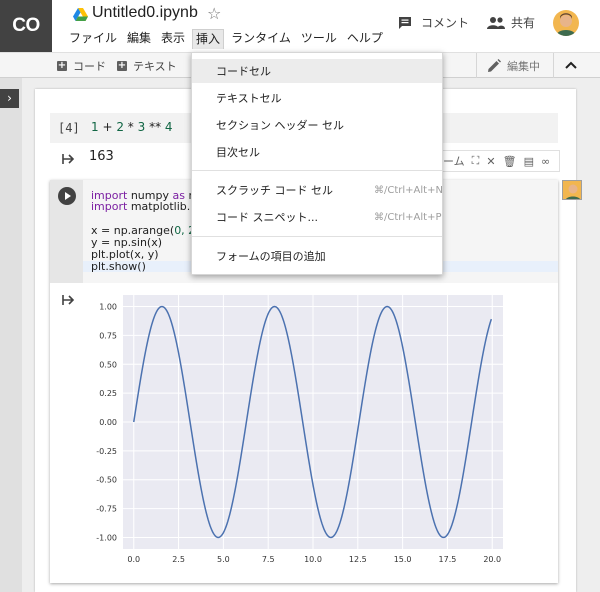 This screenshot has height=592, width=600. What do you see at coordinates (243, 71) in the screenshot?
I see `menu-item-label: コードセル` at bounding box center [243, 71].